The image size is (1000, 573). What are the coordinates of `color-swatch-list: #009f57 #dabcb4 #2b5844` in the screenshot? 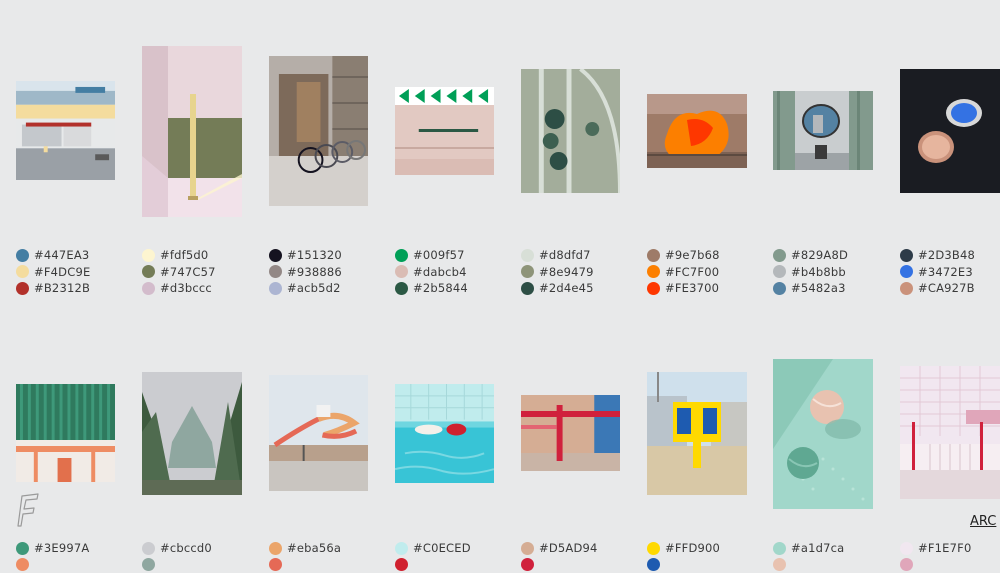 It's located at (431, 272).